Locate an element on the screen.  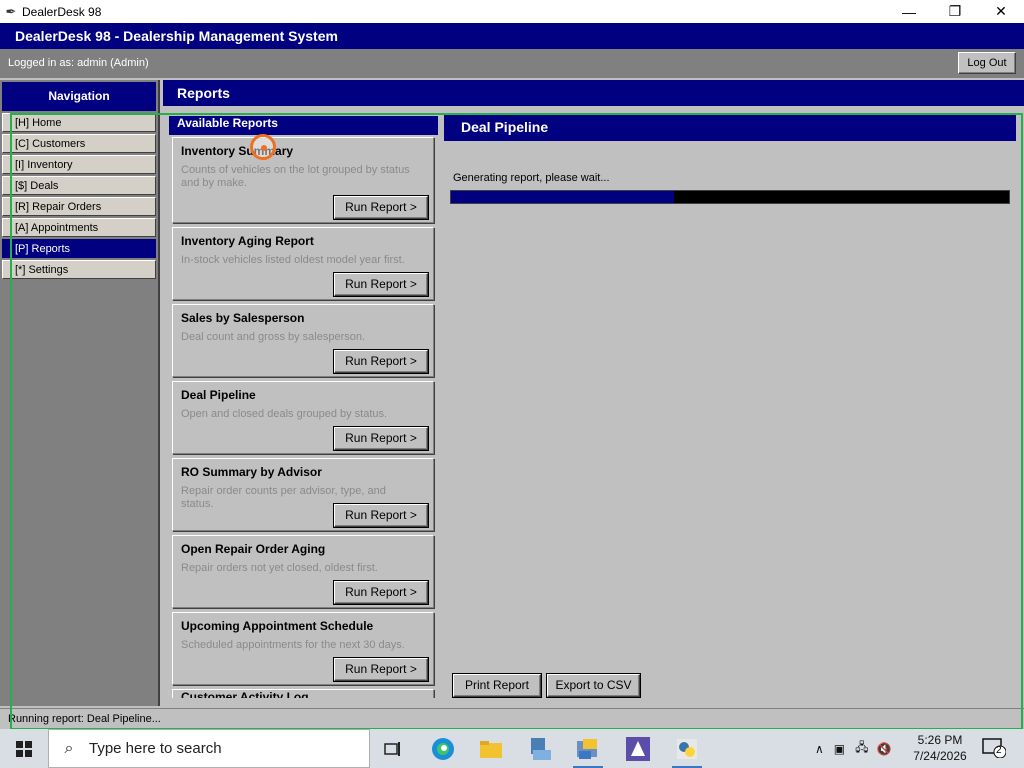
page-title: Reports is located at coordinates (593, 93).